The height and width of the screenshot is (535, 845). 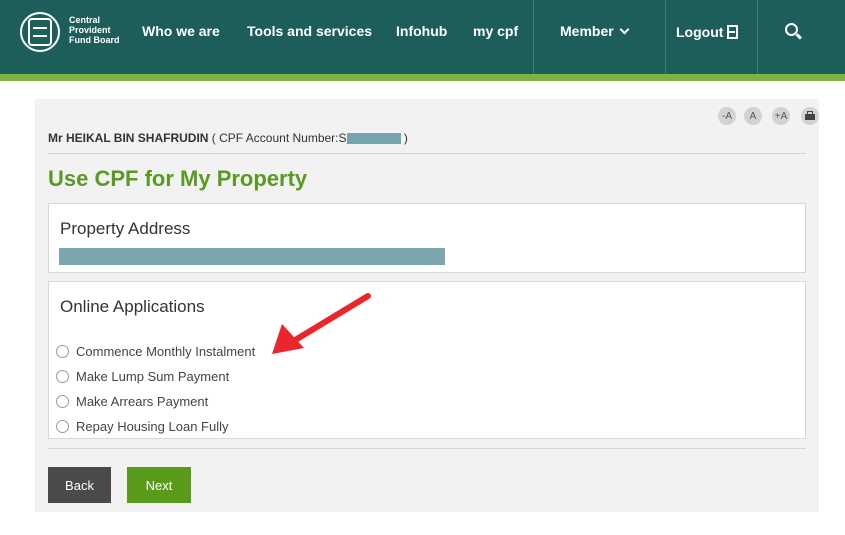 What do you see at coordinates (700, 32) in the screenshot?
I see `logout-label: Logout` at bounding box center [700, 32].